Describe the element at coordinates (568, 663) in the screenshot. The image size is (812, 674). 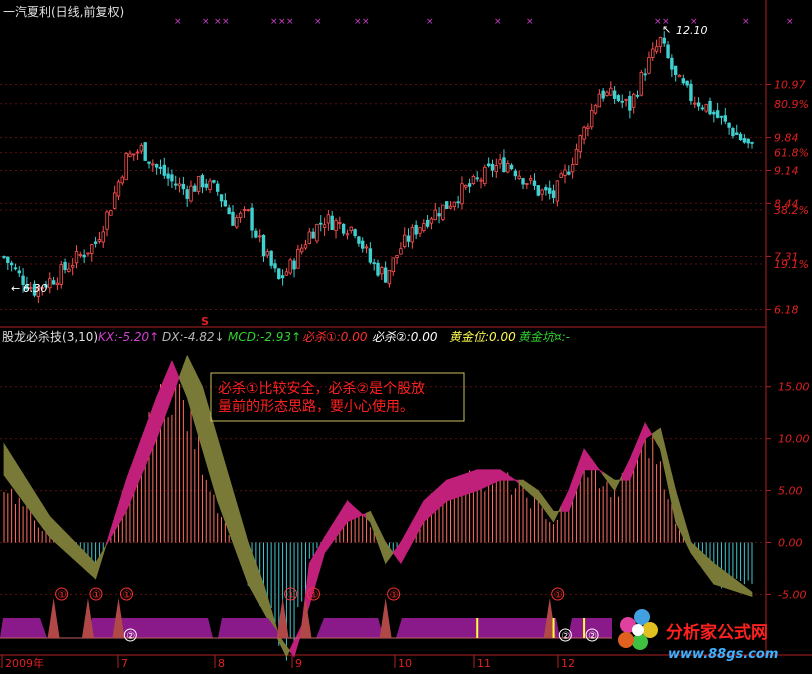
I see `x-tick-label: 12` at that location.